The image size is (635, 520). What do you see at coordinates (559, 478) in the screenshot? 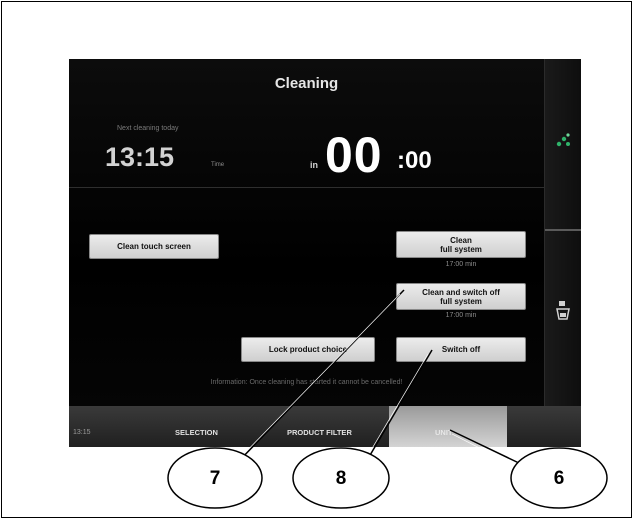
I see `callout-6-number: 6` at bounding box center [559, 478].